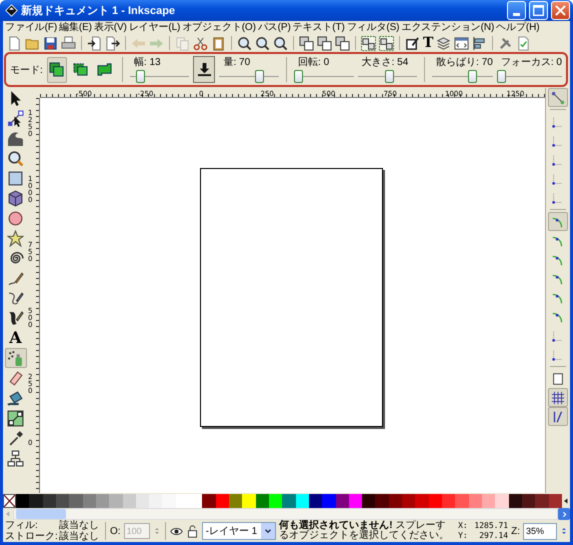  What do you see at coordinates (274, 28) in the screenshot?
I see `menu-item: パス(P)` at bounding box center [274, 28].